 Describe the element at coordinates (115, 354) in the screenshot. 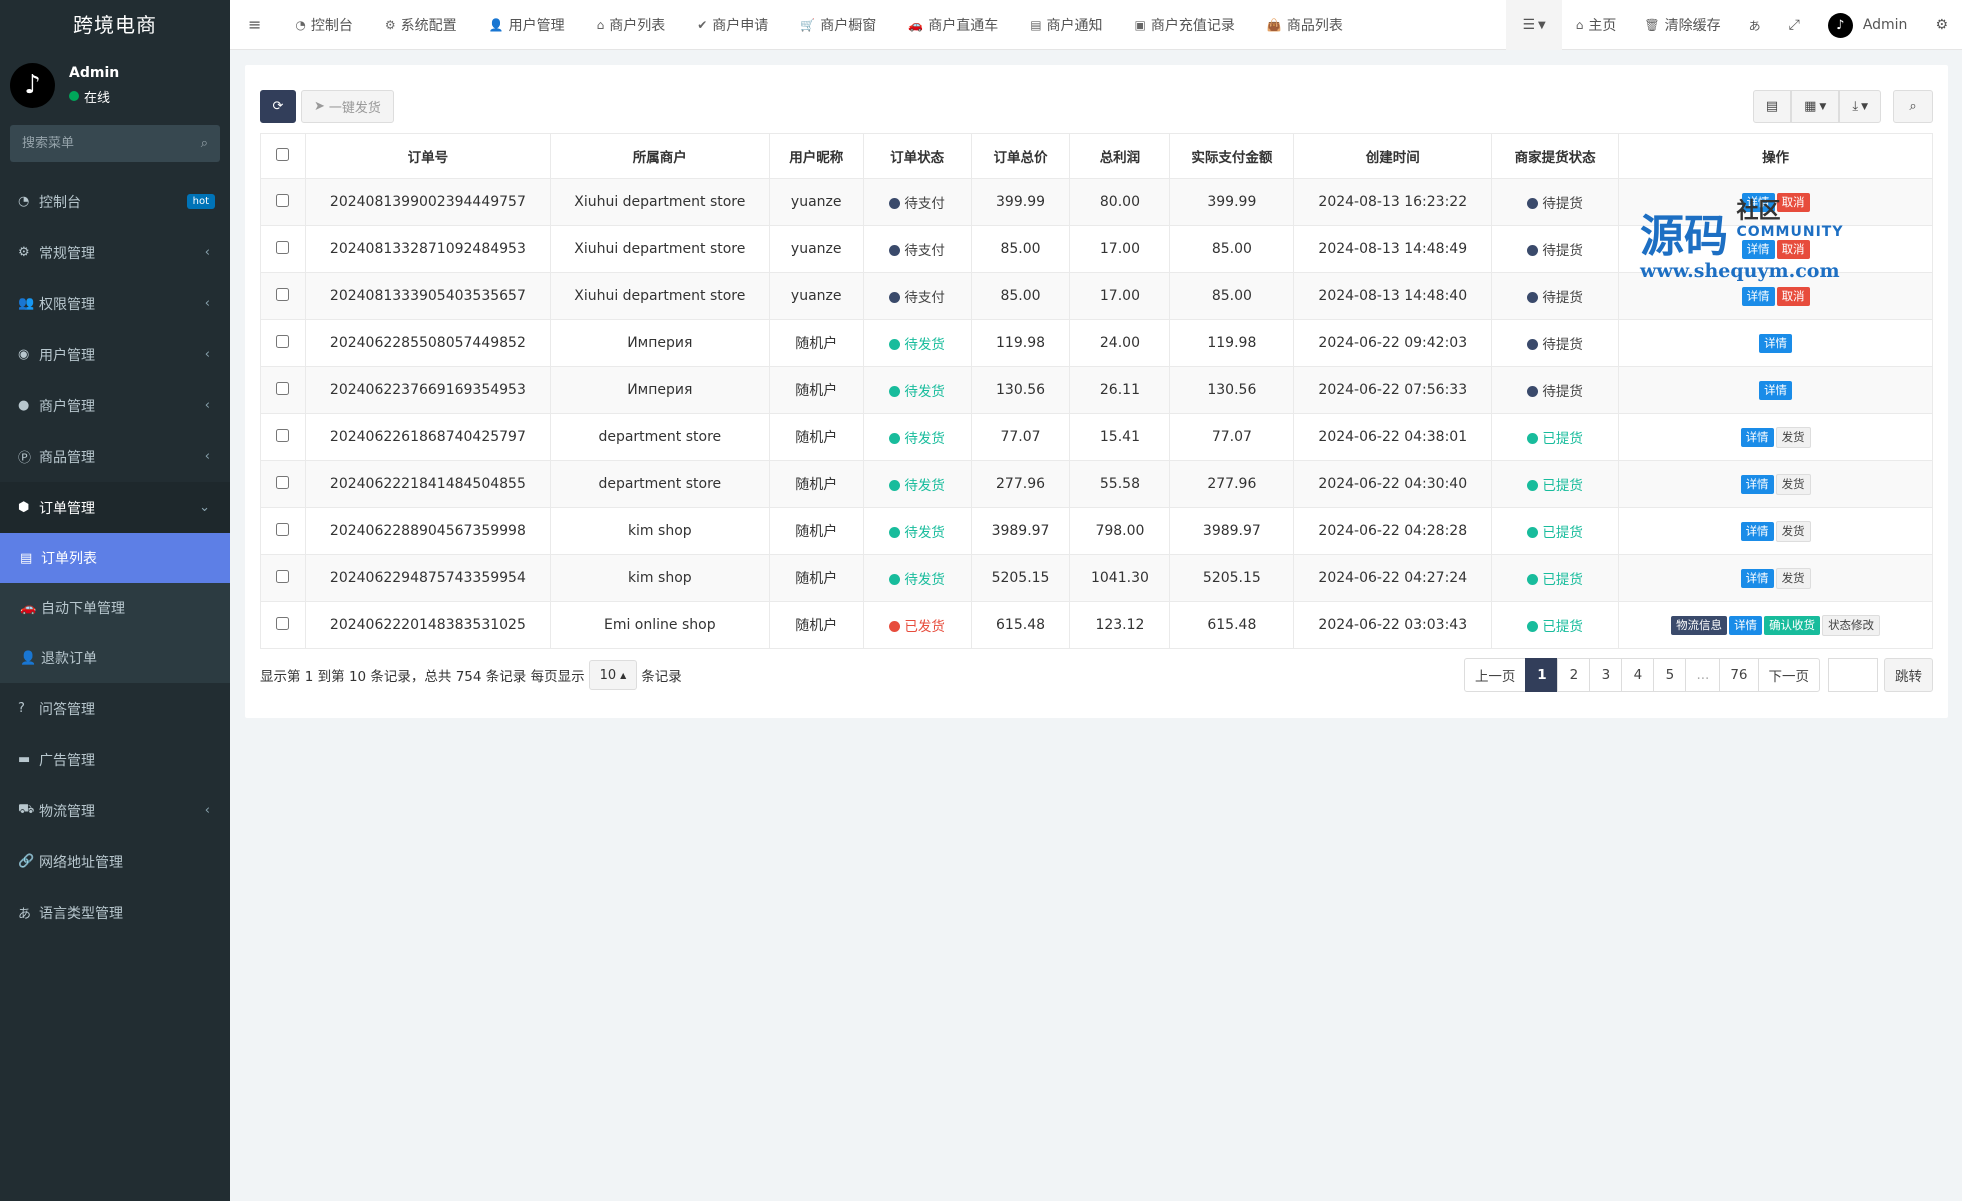

I see `sidebar-item-items-3: ◉ 用户管理 ‹` at that location.